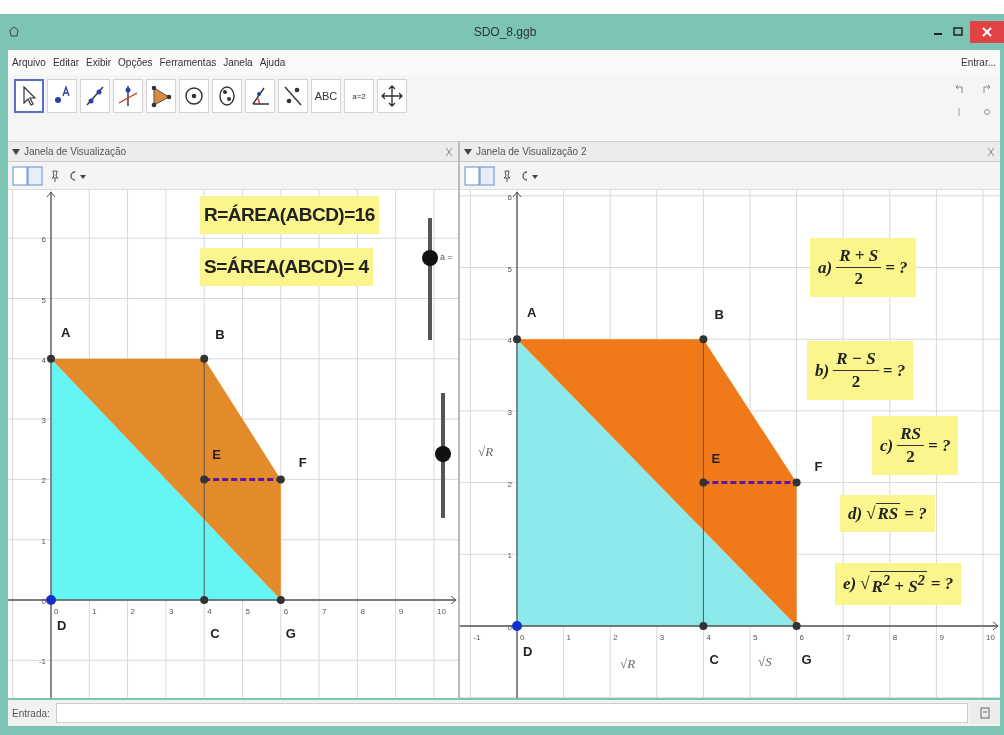 Image resolution: width=1004 pixels, height=735 pixels. I want to click on perpendicular-line-icon, so click(128, 96).